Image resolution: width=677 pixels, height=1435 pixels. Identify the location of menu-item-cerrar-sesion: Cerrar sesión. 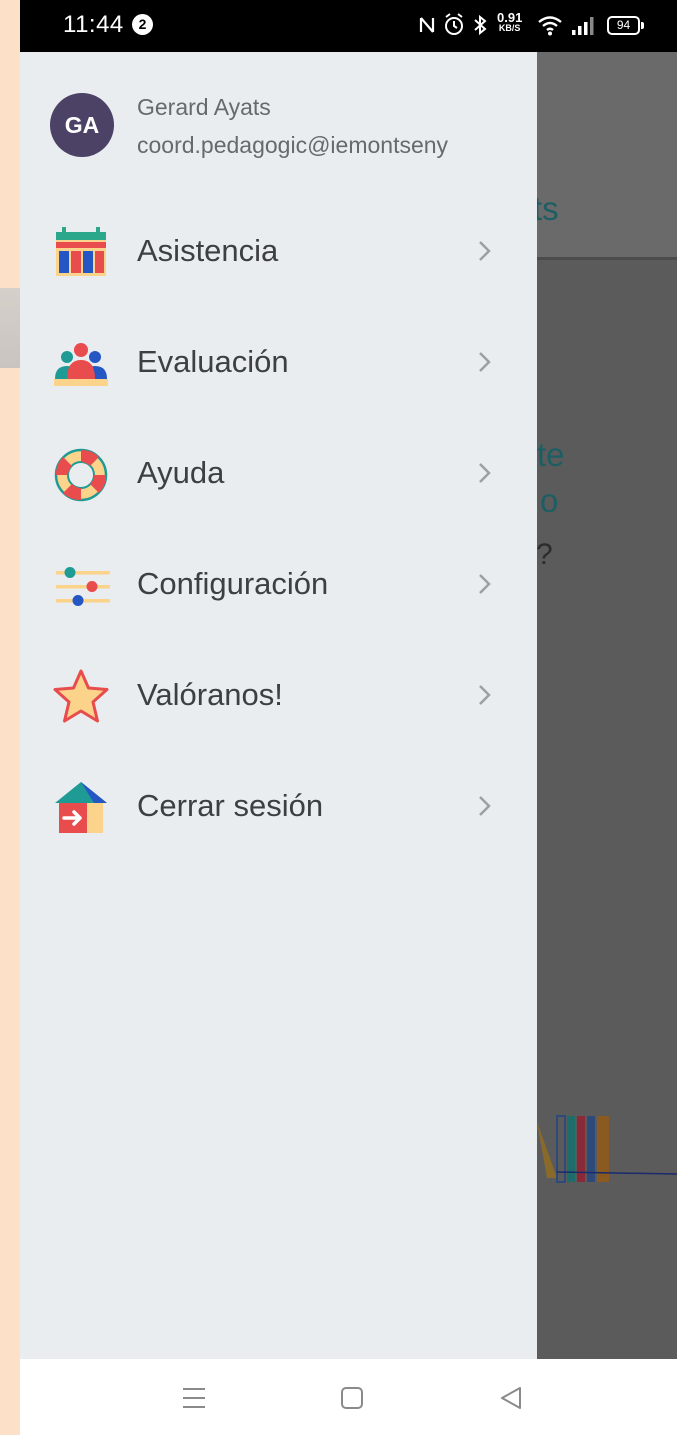
(278, 807).